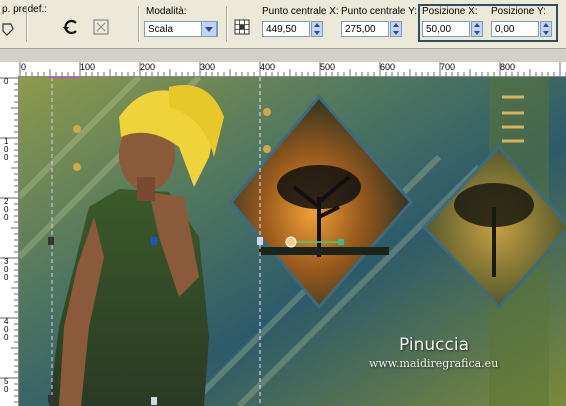 This screenshot has height=406, width=566. Describe the element at coordinates (317, 29) in the screenshot. I see `center-x-spinner` at that location.